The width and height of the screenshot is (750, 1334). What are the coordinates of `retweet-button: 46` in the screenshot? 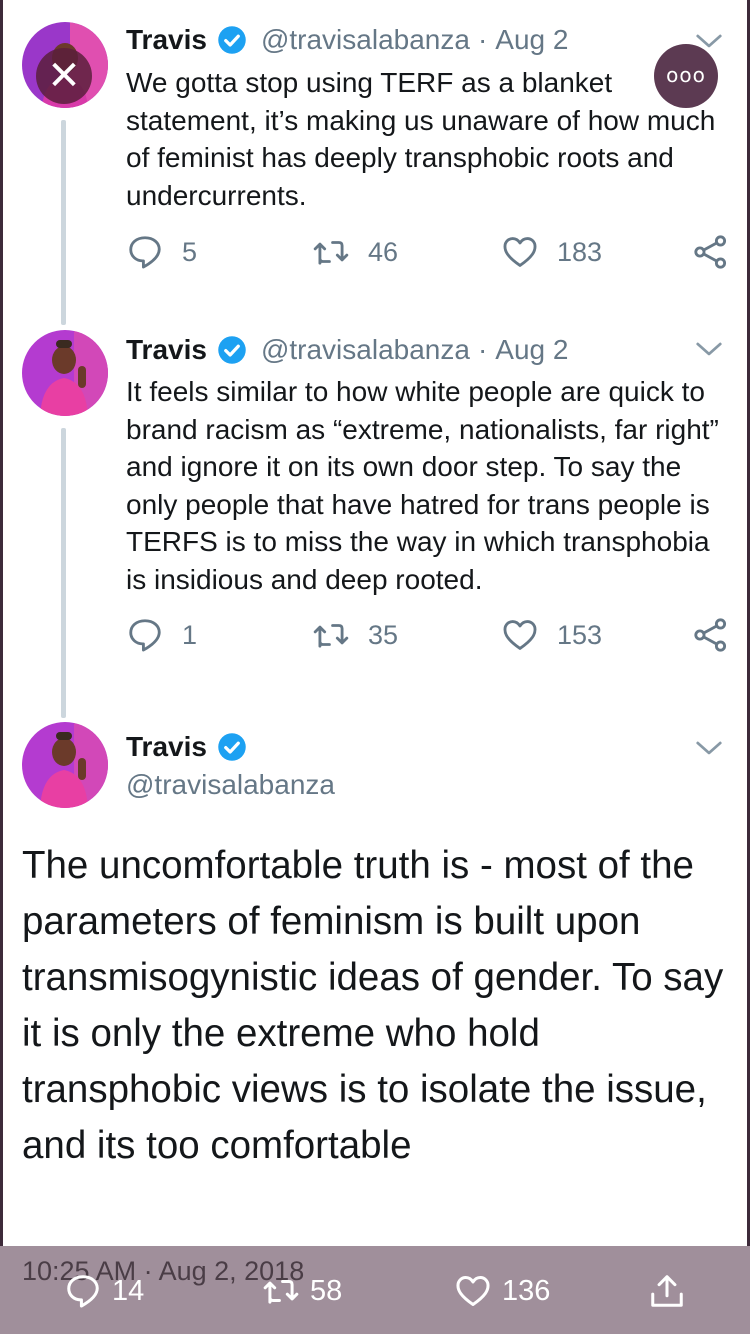 It's located at (355, 252).